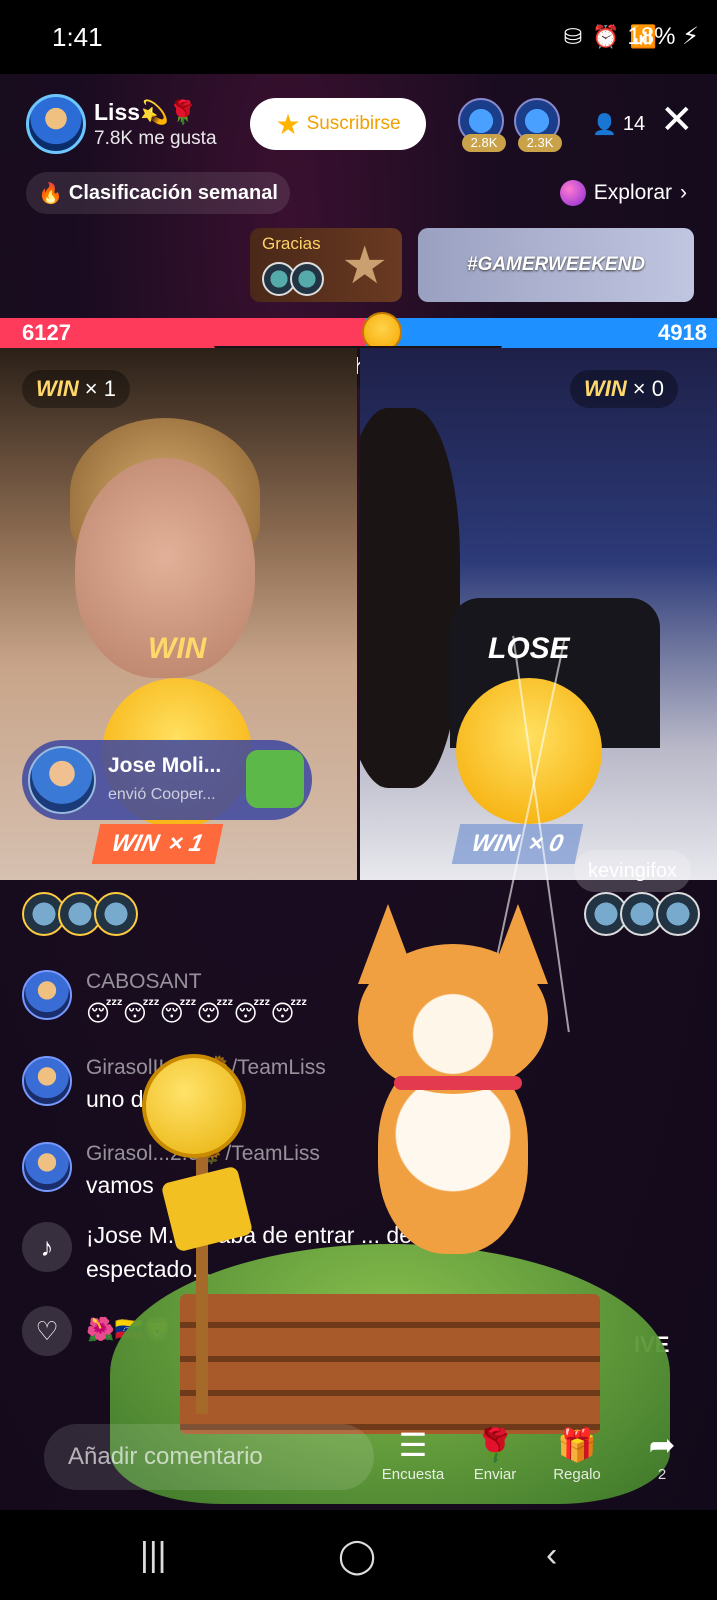 The width and height of the screenshot is (717, 1600). What do you see at coordinates (604, 124) in the screenshot?
I see `person-icon: 👤` at bounding box center [604, 124].